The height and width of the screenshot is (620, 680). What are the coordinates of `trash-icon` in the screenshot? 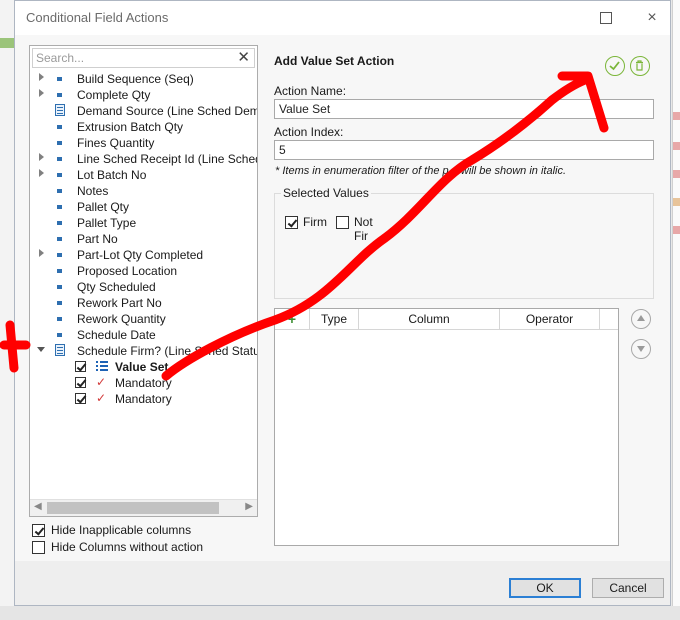 It's located at (639, 65).